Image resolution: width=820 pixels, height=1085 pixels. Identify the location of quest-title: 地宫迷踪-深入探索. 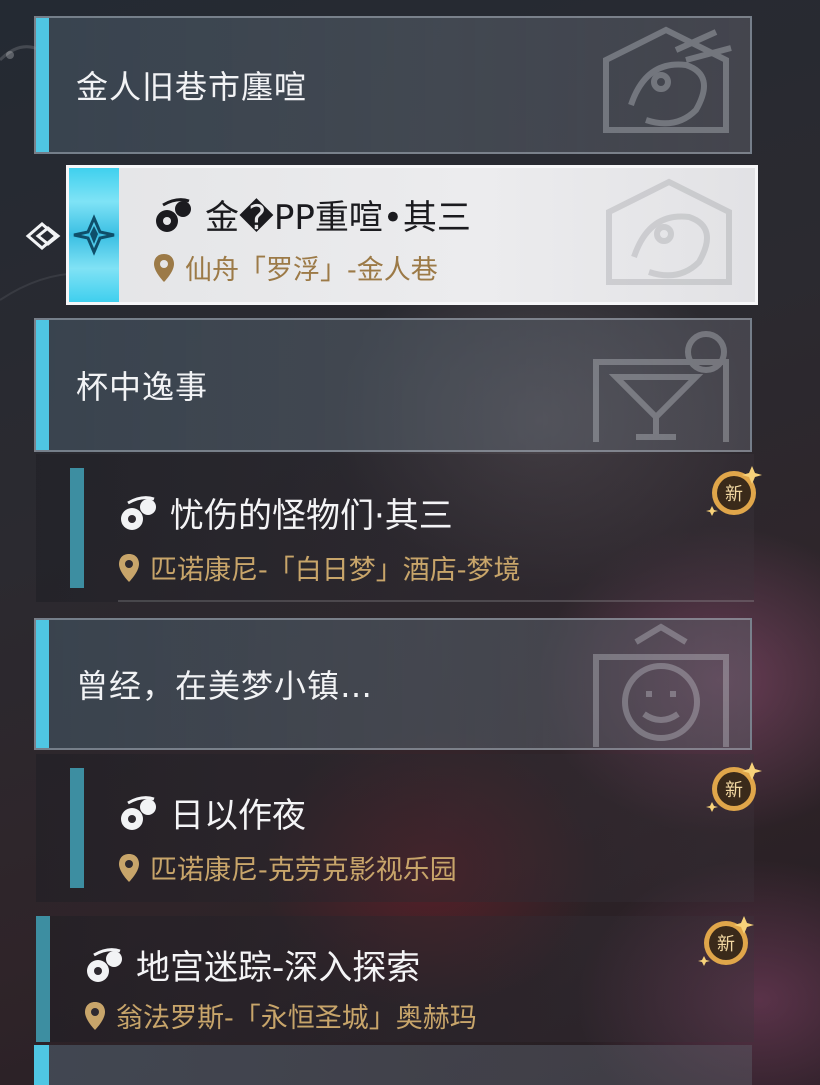
(278, 968).